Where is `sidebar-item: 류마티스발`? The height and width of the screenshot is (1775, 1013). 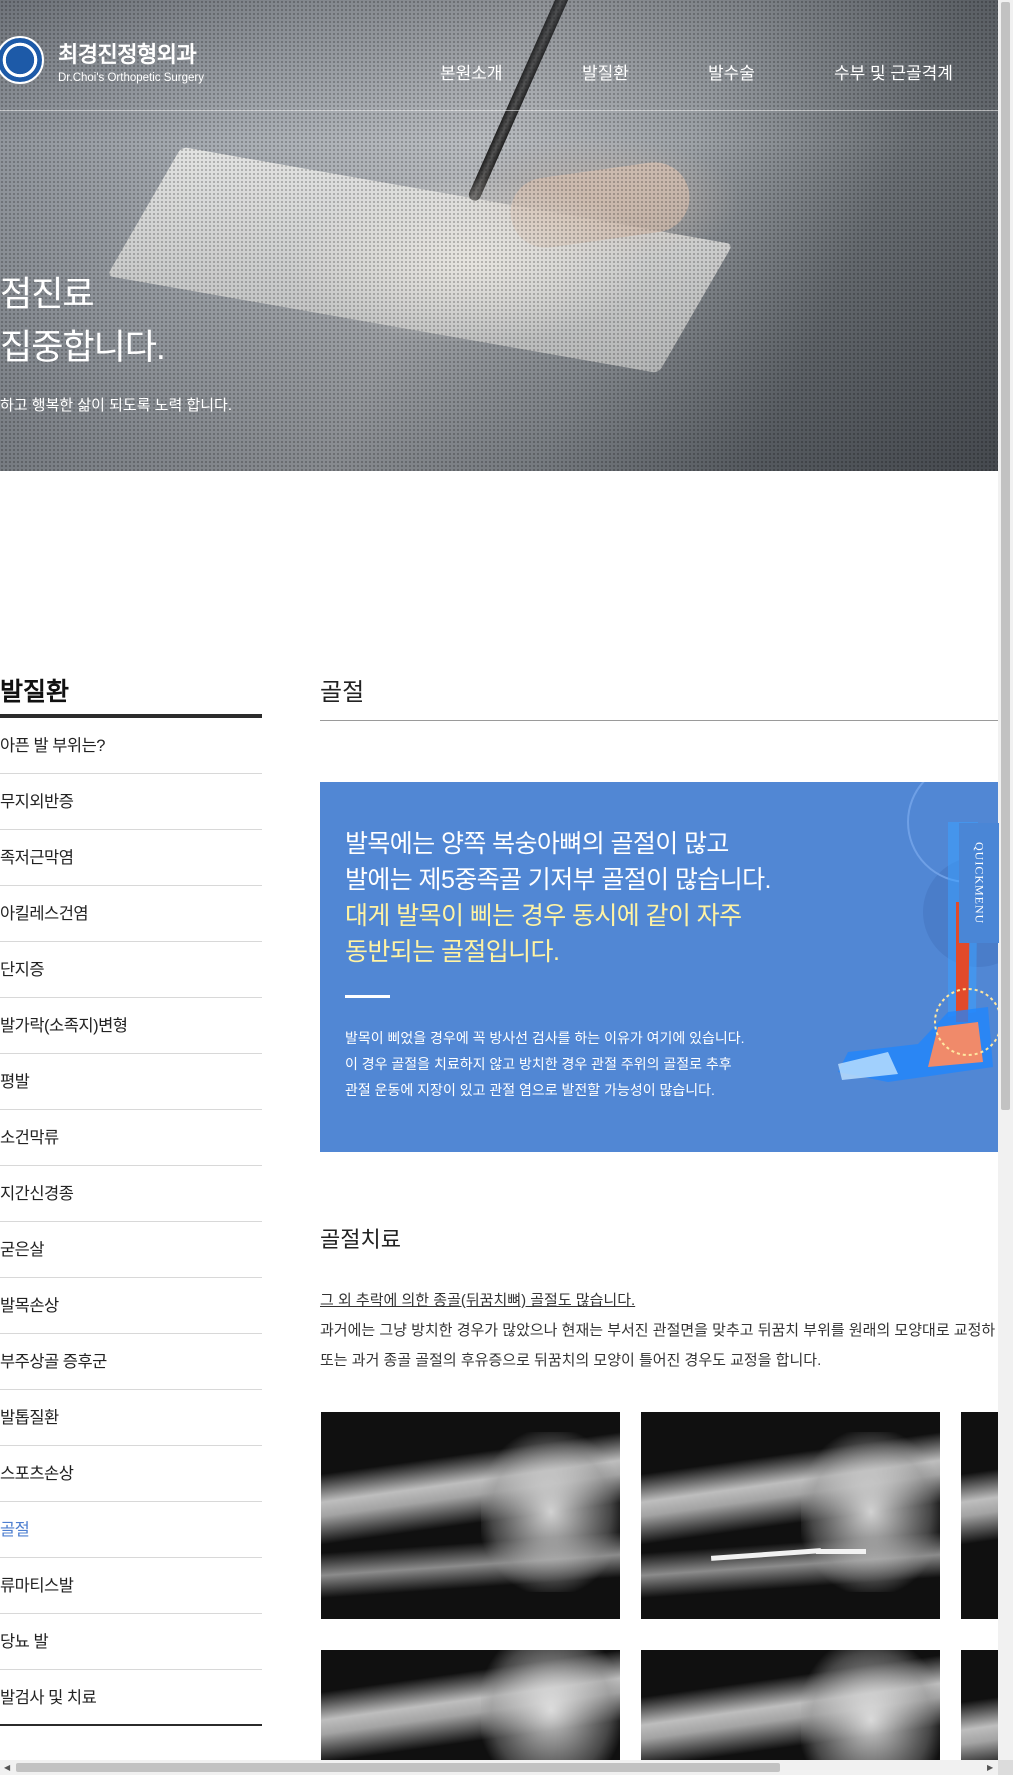 sidebar-item: 류마티스발 is located at coordinates (131, 1586).